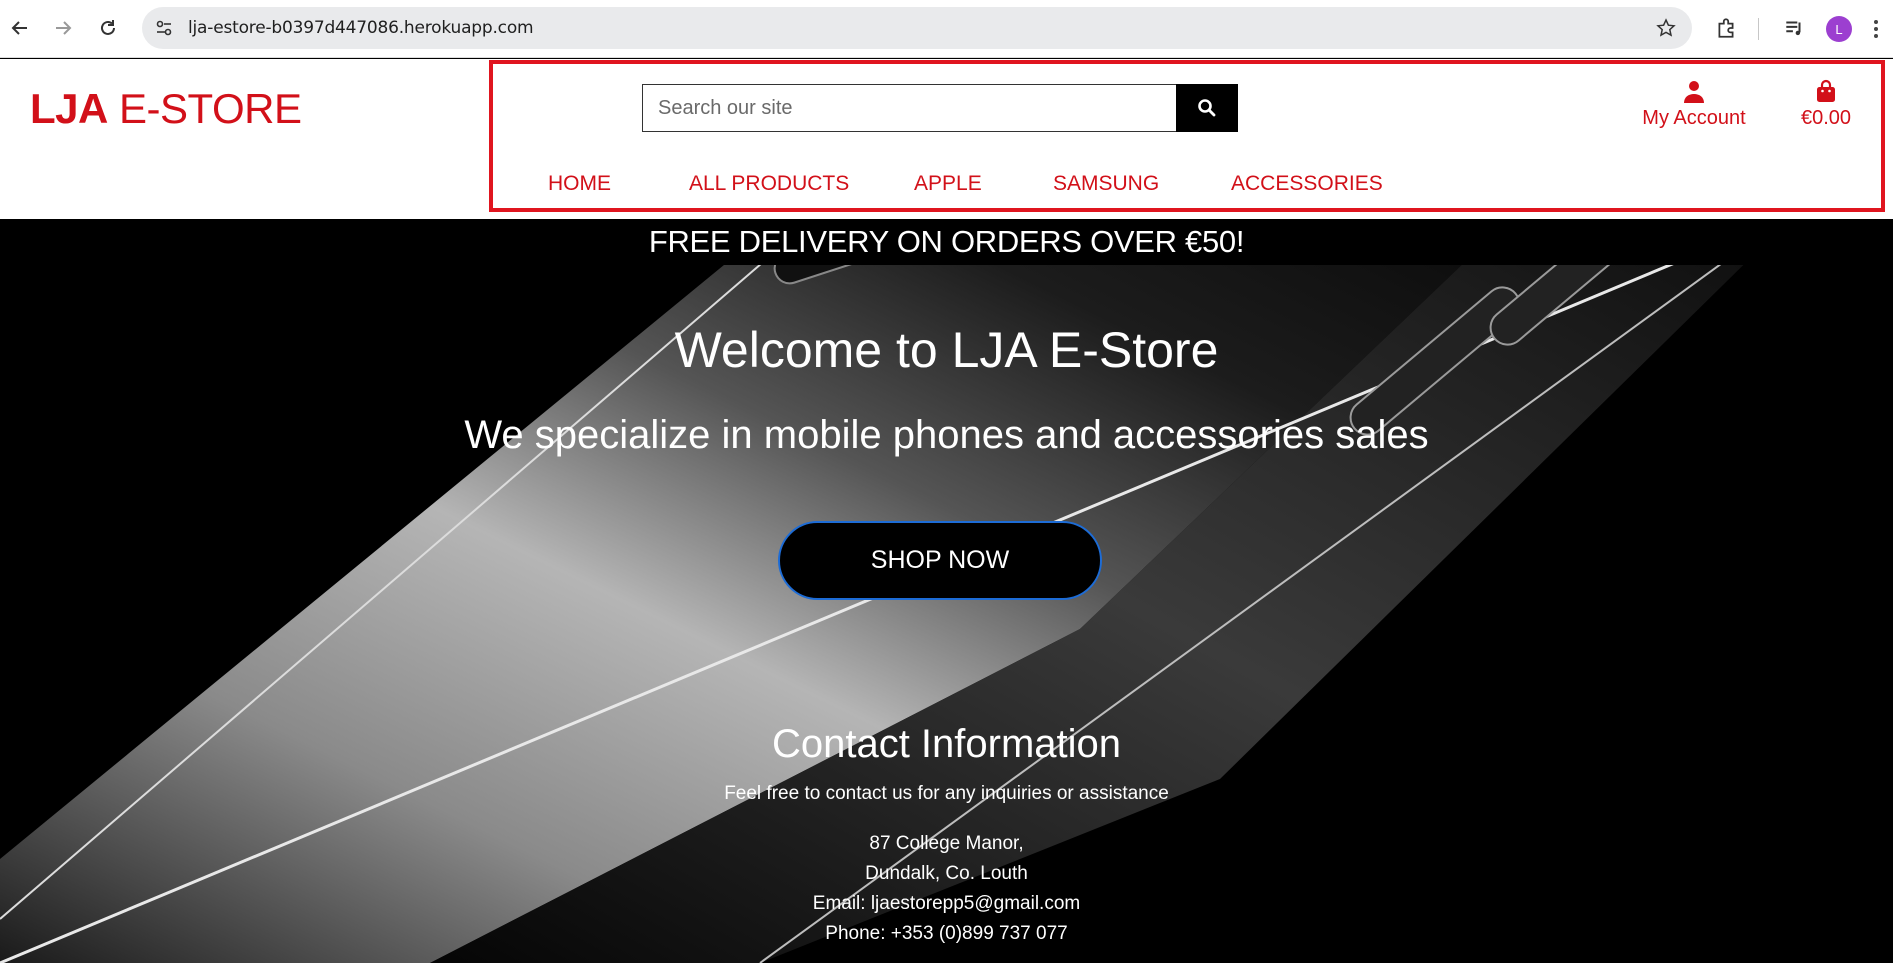 This screenshot has height=963, width=1893. I want to click on media-controls-icon, so click(1794, 28).